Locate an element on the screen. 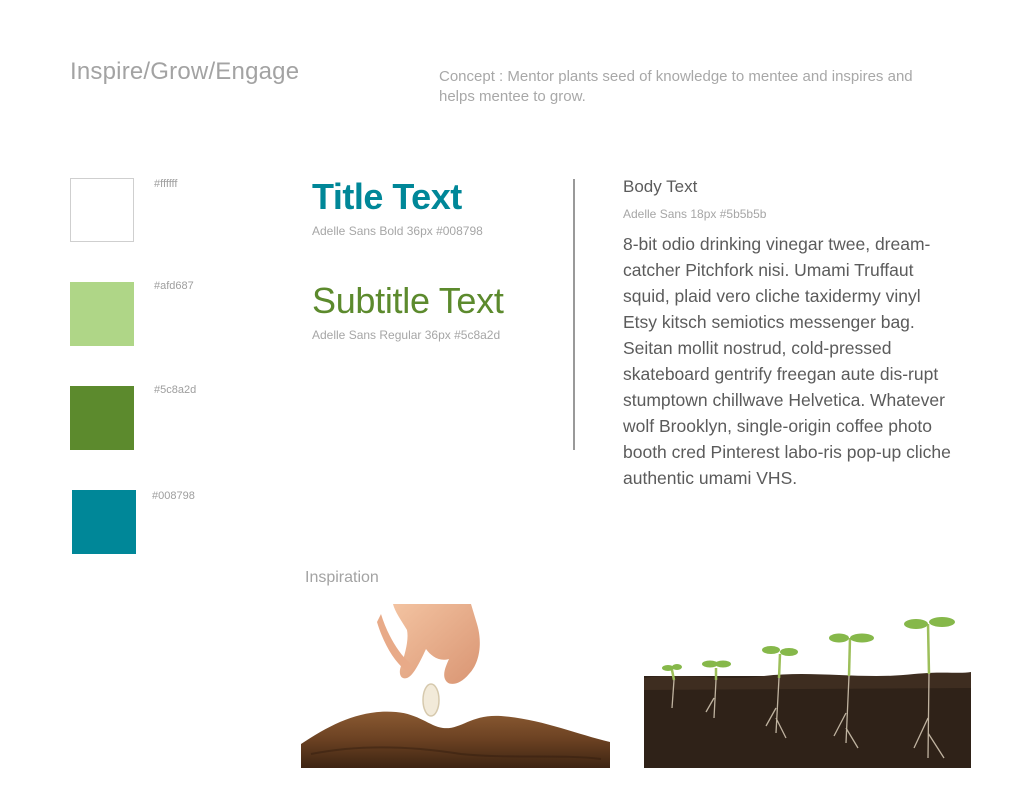  color-swatch-teal is located at coordinates (104, 522).